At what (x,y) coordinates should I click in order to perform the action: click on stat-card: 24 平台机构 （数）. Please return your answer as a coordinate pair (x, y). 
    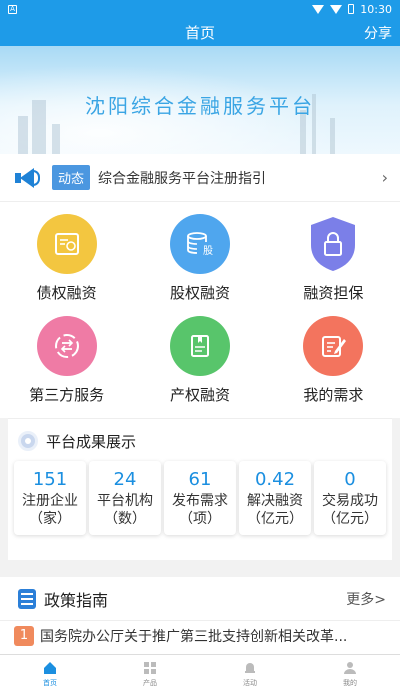
    Looking at the image, I should click on (125, 498).